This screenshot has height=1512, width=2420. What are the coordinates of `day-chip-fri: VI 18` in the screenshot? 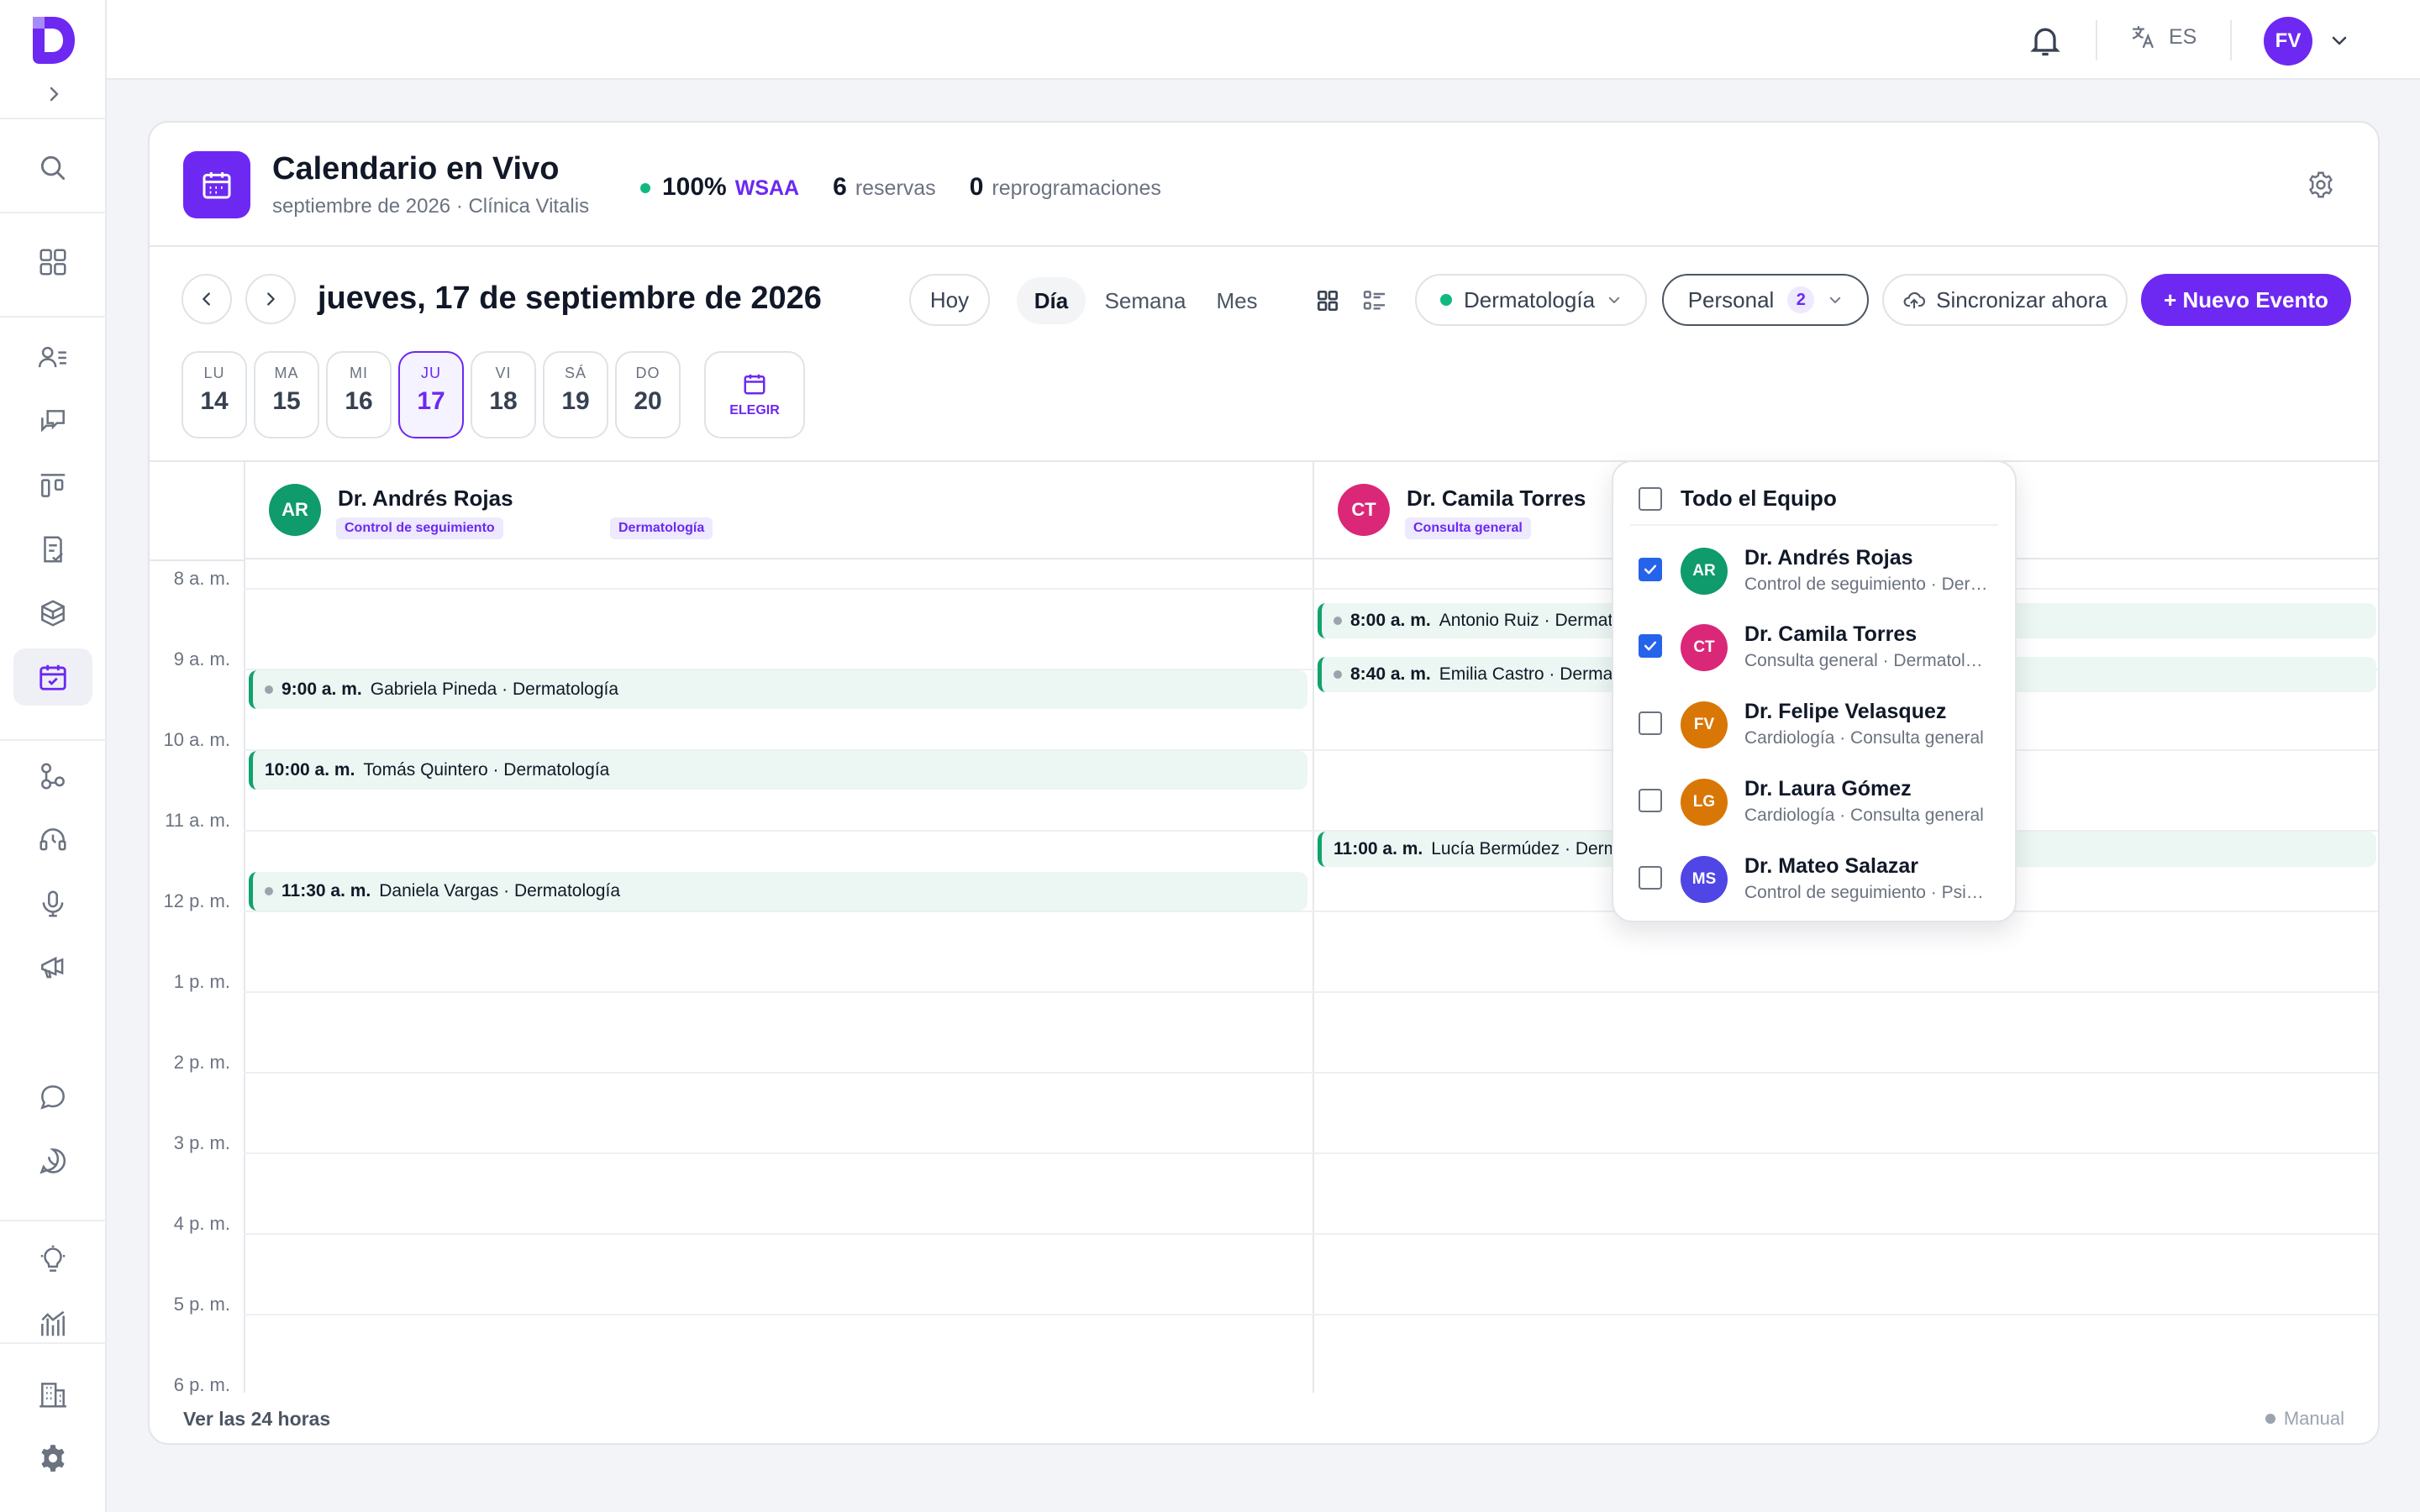 It's located at (503, 394).